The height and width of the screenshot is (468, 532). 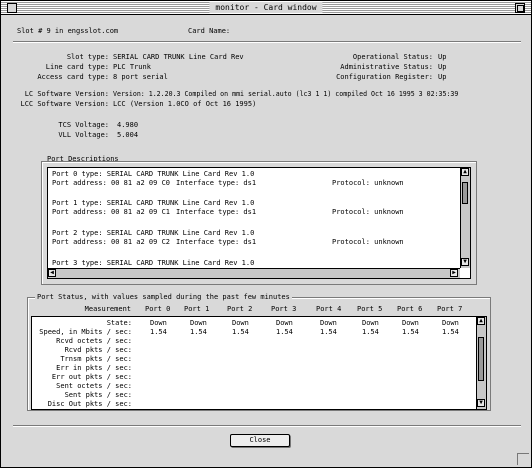 I want to click on close-button: Close, so click(x=260, y=440).